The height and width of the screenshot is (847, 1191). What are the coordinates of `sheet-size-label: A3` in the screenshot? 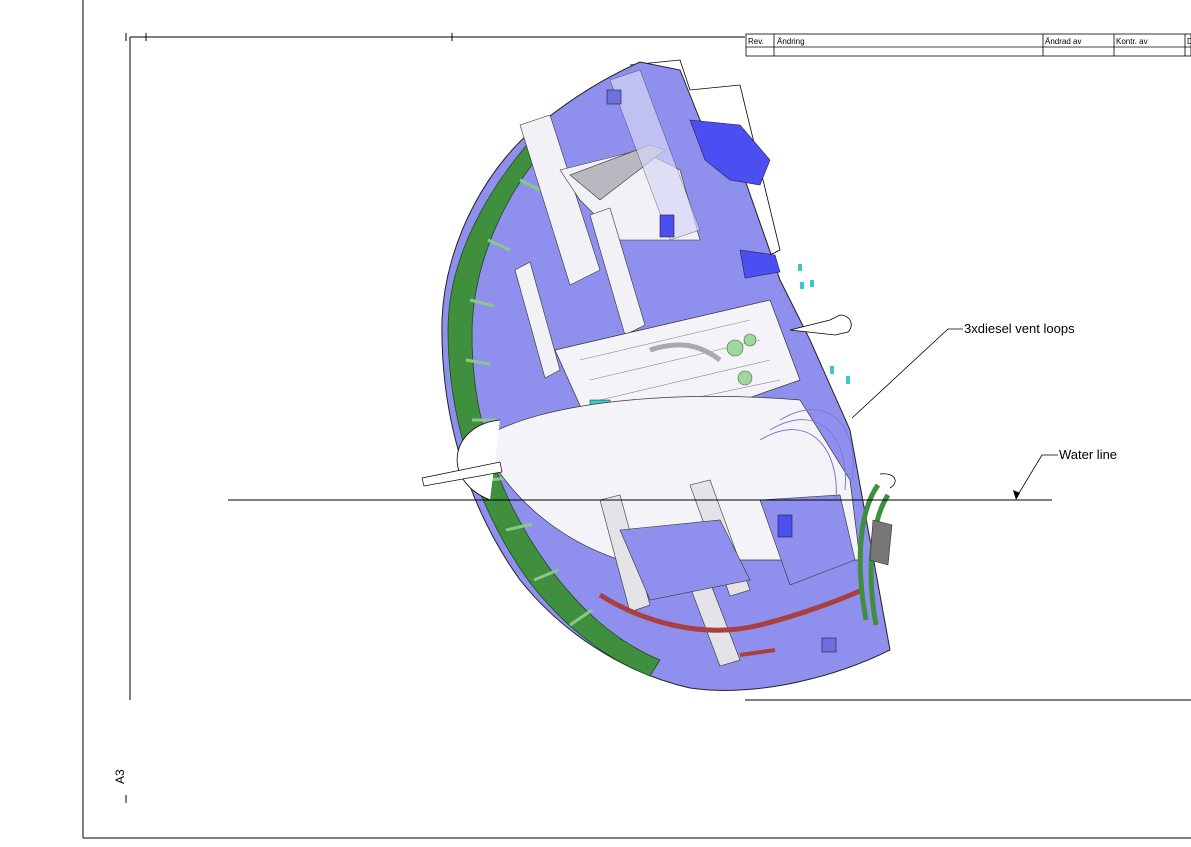 It's located at (120, 776).